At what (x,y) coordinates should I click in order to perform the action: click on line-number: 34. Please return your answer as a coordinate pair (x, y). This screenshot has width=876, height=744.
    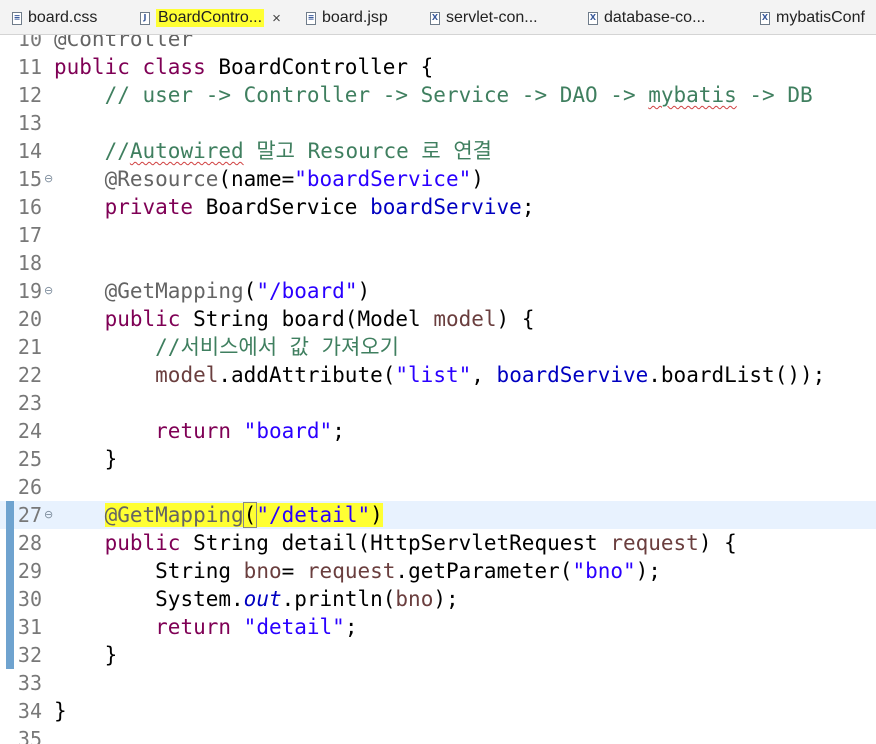
    Looking at the image, I should click on (29, 711).